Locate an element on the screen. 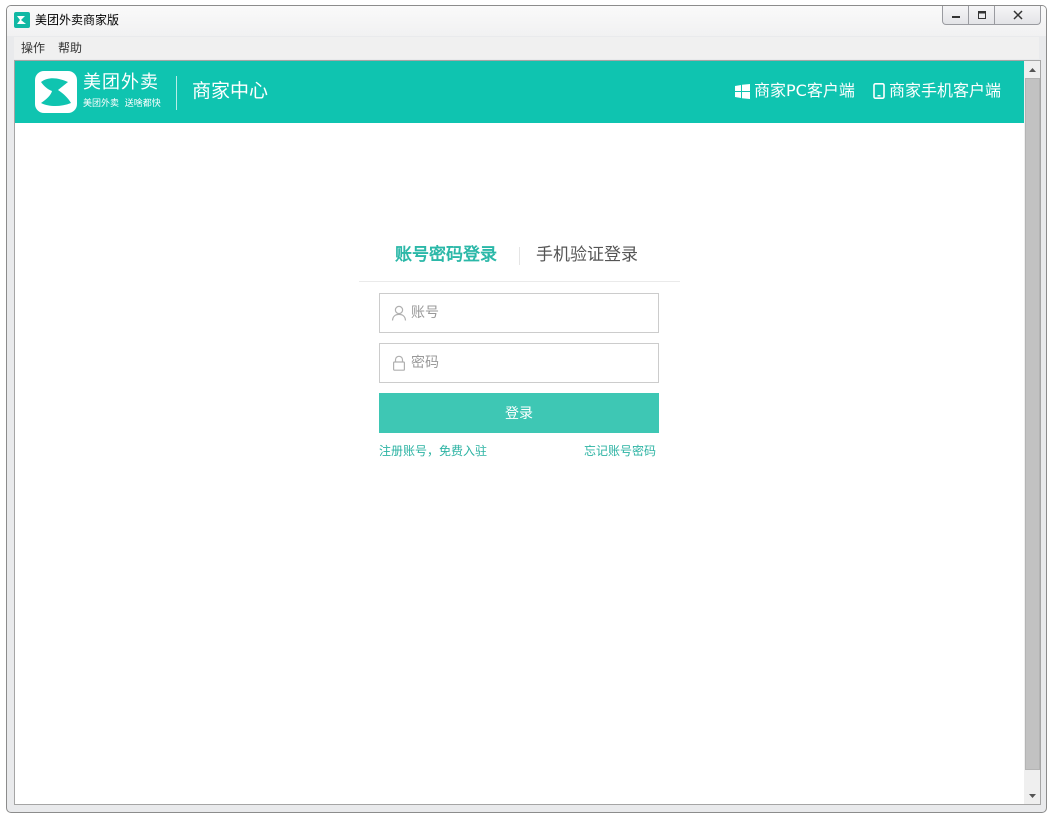  arrow-up-icon is located at coordinates (1032, 69).